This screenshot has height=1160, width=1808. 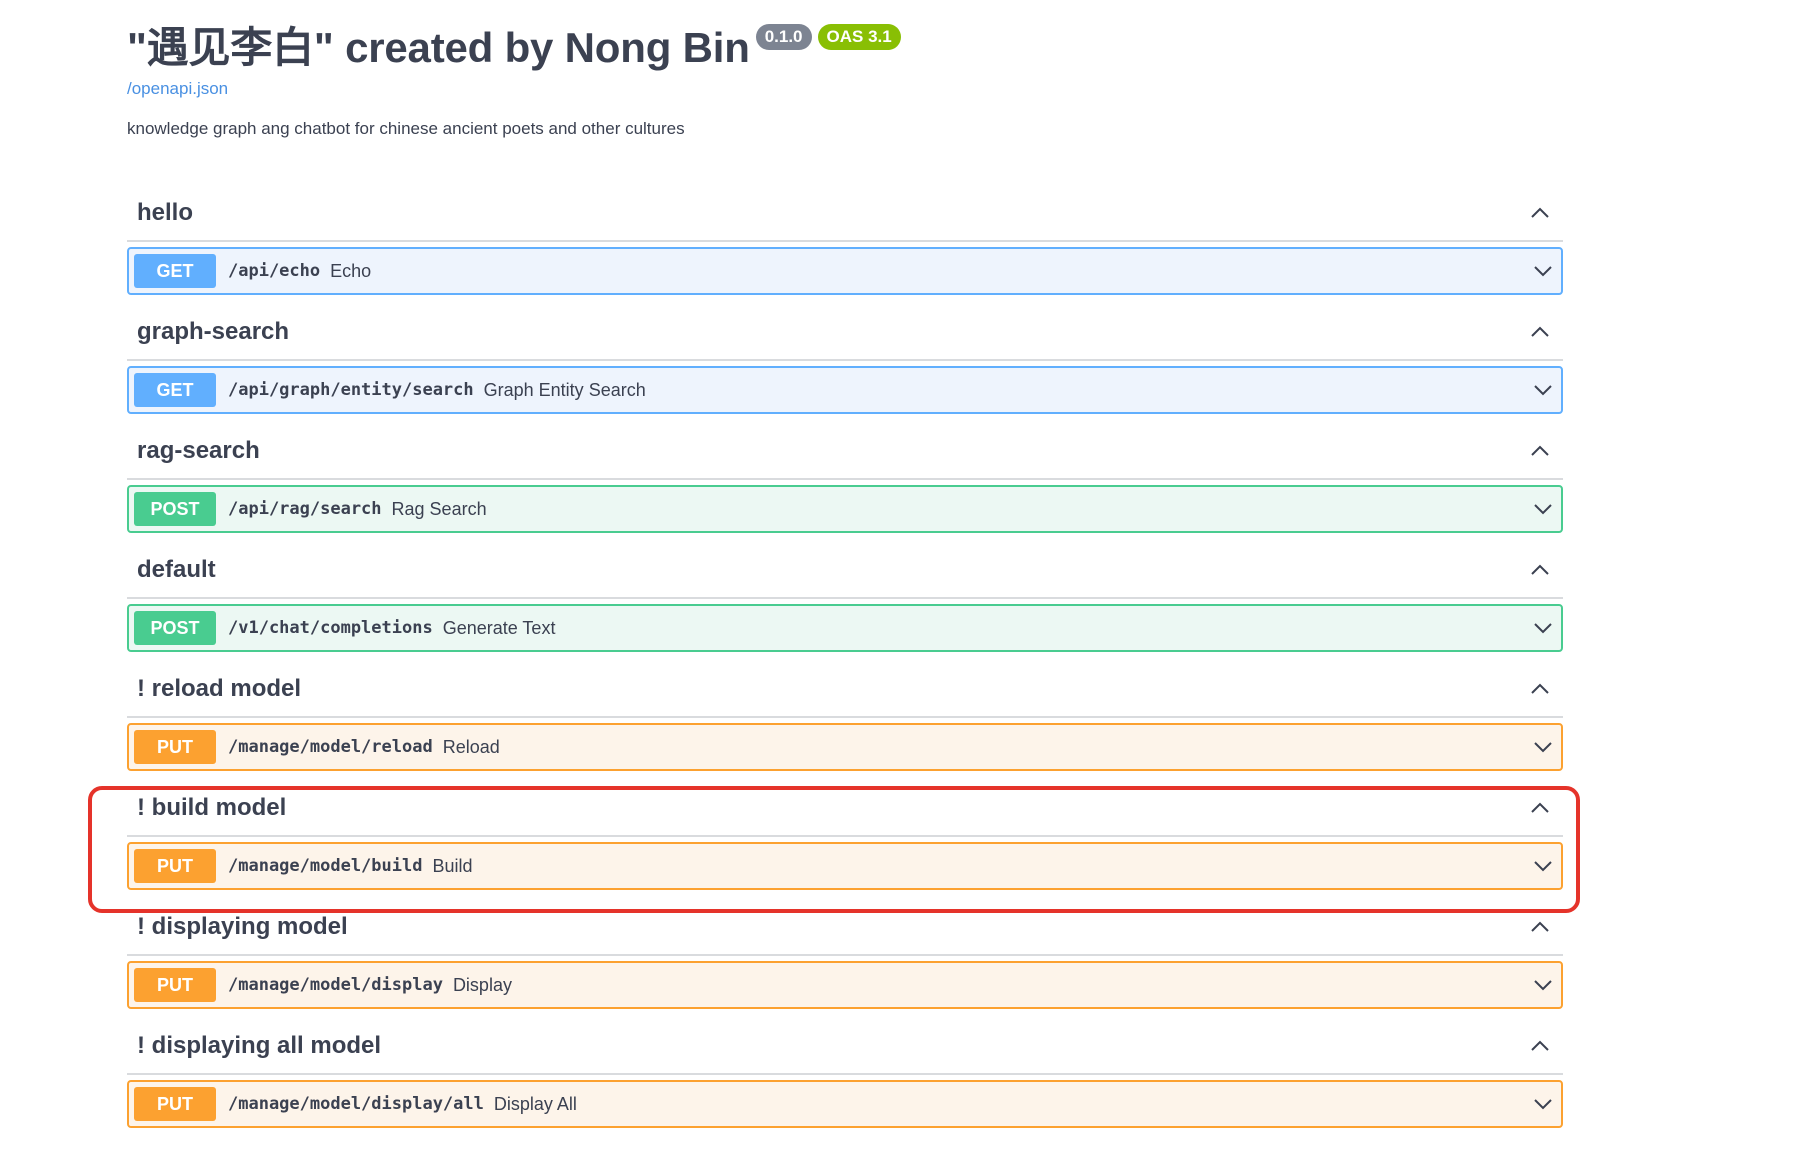 What do you see at coordinates (535, 1103) in the screenshot?
I see `operation-summary: Display All` at bounding box center [535, 1103].